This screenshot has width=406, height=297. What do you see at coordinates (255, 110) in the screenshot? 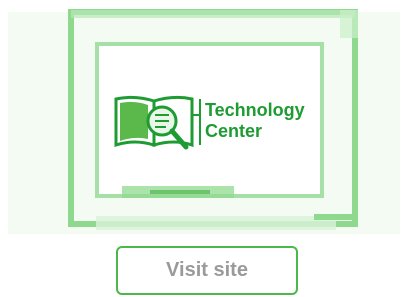
I see `logo-line-1: Technology` at bounding box center [255, 110].